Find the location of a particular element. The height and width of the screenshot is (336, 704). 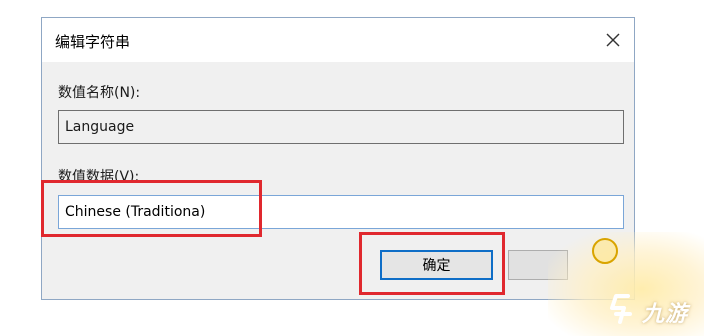

watermark: 九游 is located at coordinates (654, 310).